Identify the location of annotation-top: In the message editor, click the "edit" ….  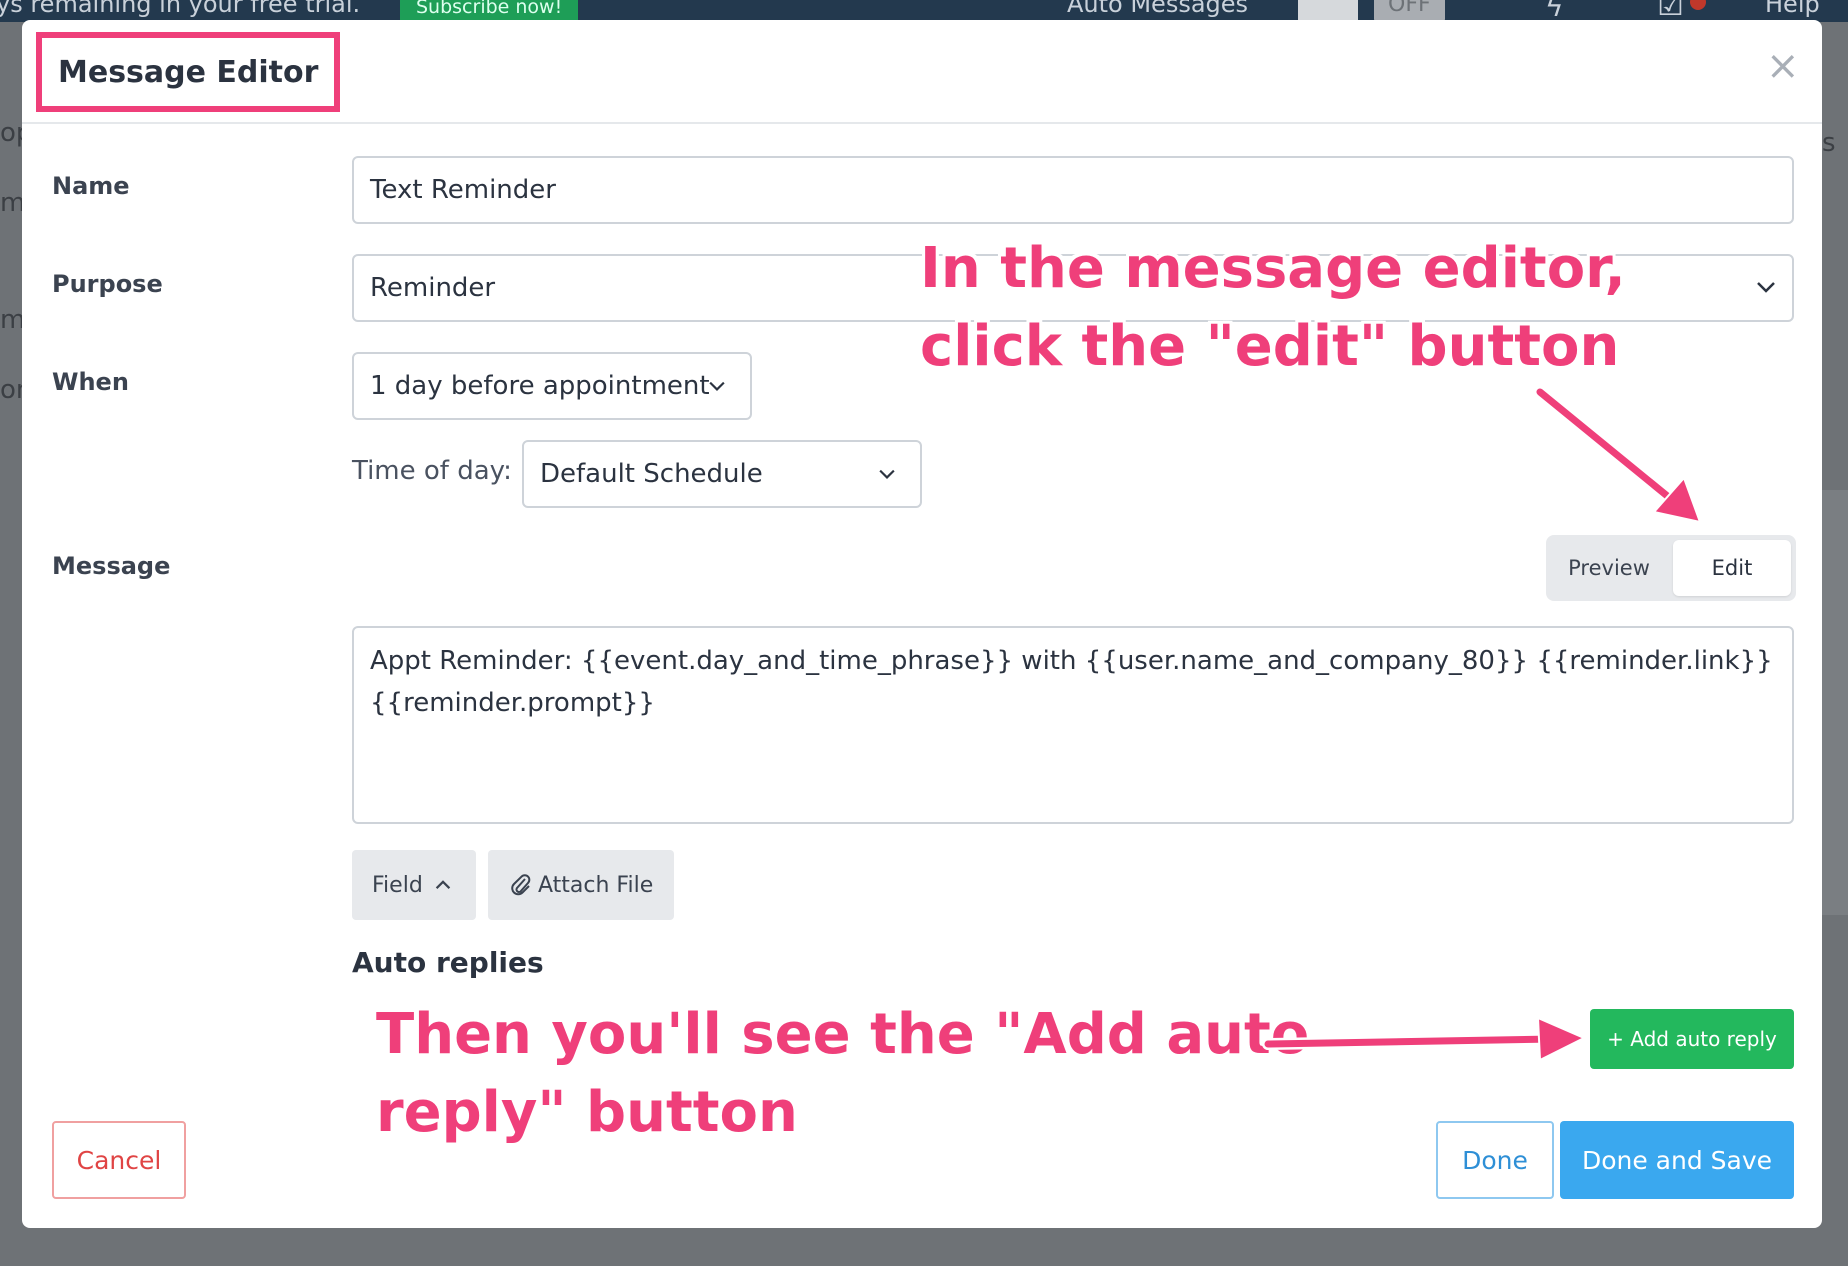
(1273, 308).